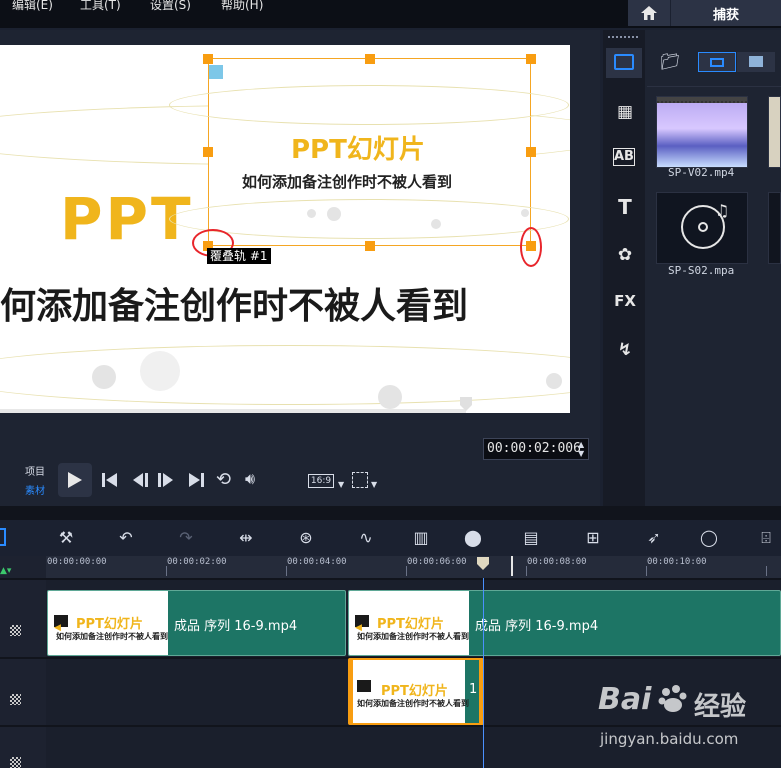 Image resolution: width=781 pixels, height=768 pixels. Describe the element at coordinates (512, 566) in the screenshot. I see `ruler-cursor` at that location.